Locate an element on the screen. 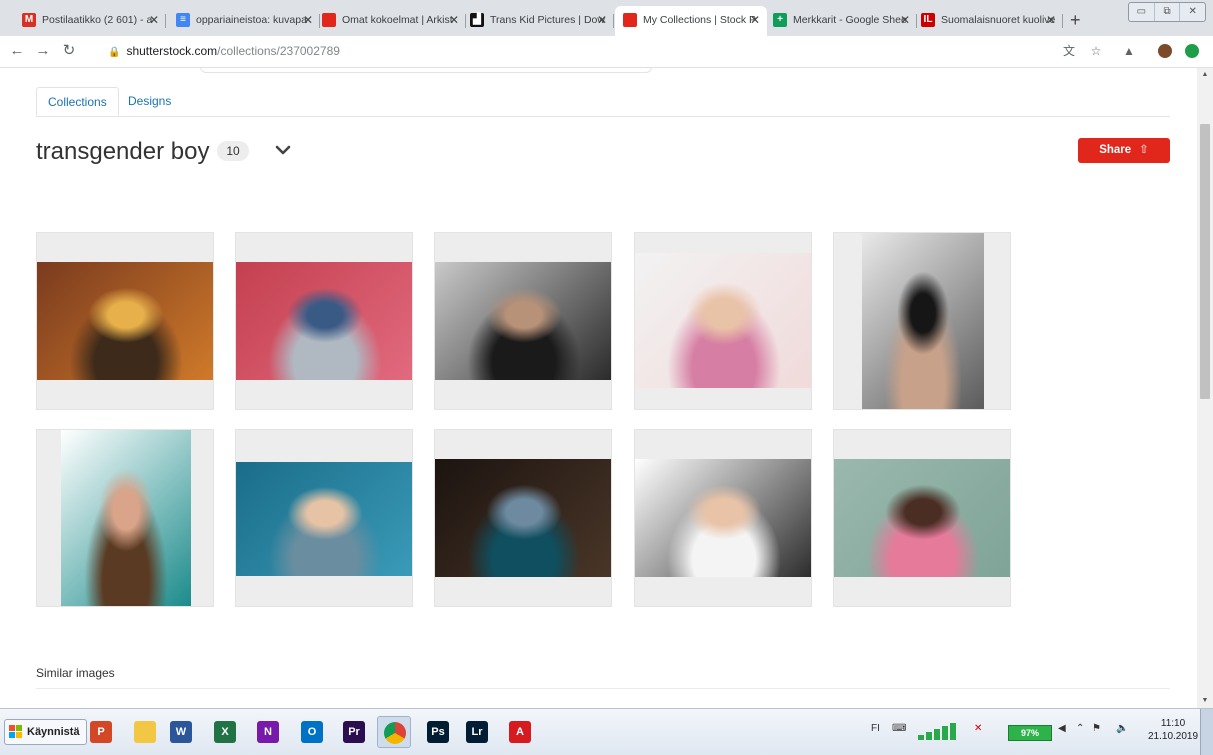 This screenshot has height=755, width=1213. onenote-app-icon: N is located at coordinates (268, 732).